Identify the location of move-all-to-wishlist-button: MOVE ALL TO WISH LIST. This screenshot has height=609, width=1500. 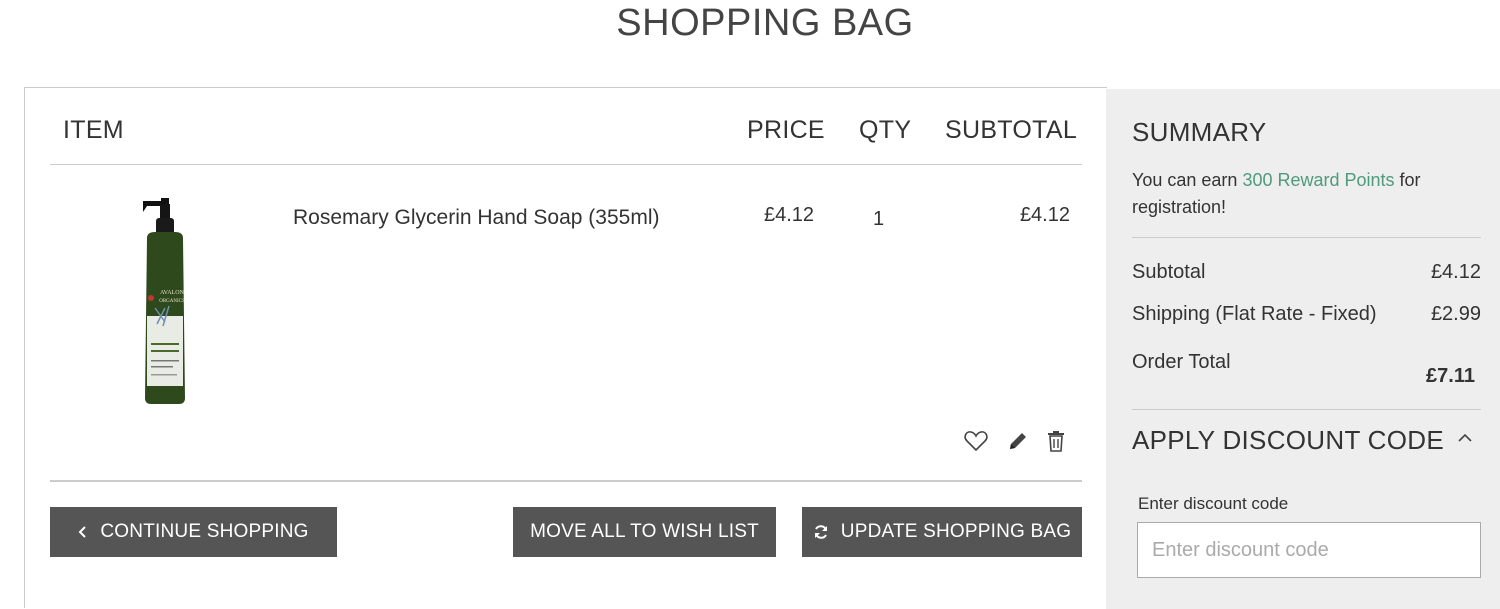
(644, 532).